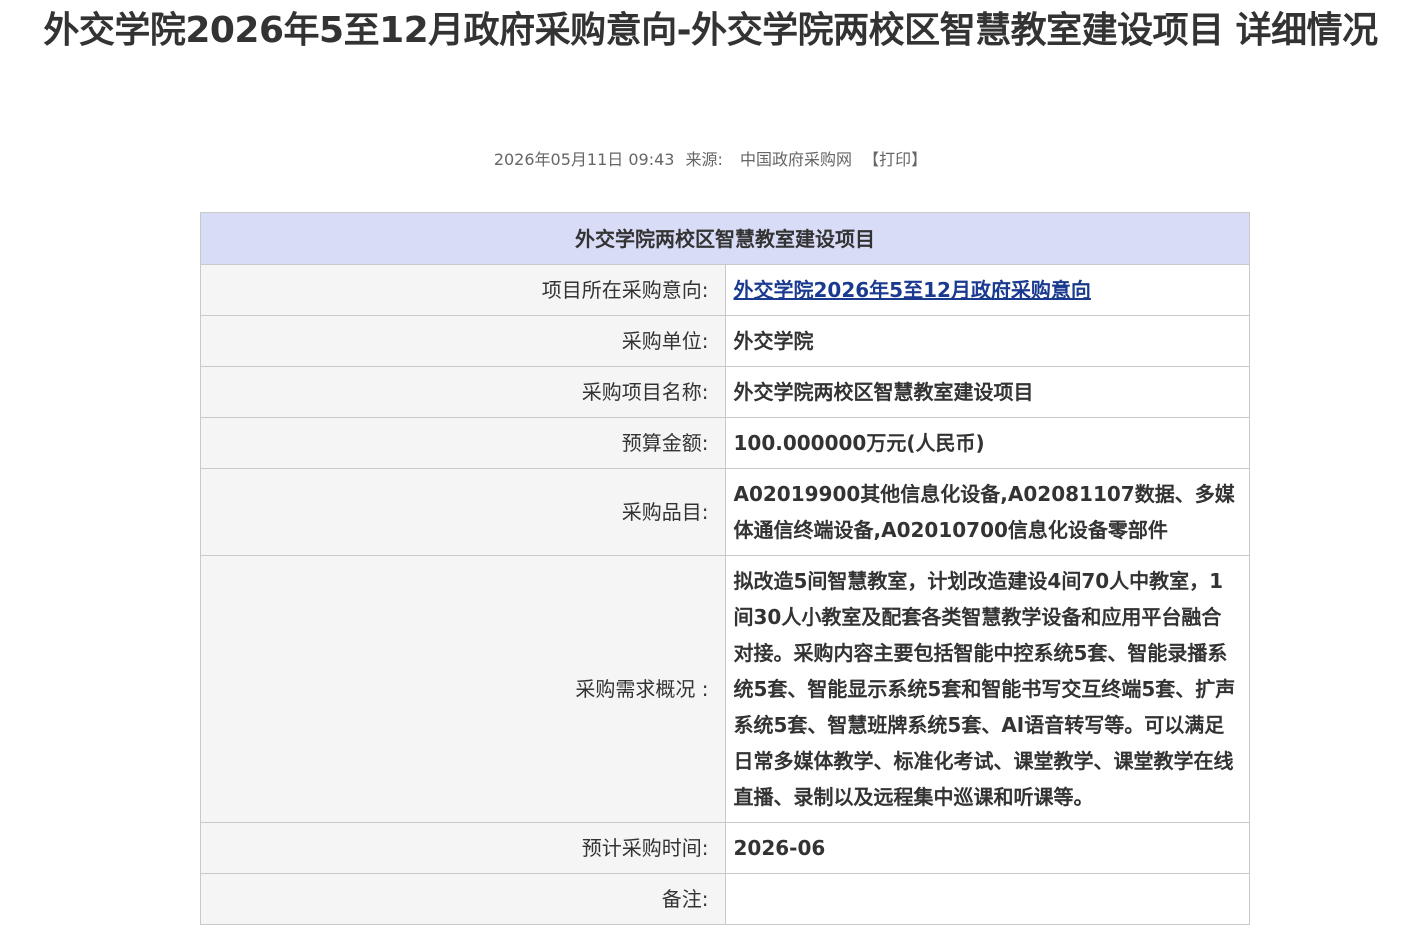 The height and width of the screenshot is (925, 1421). Describe the element at coordinates (463, 512) in the screenshot. I see `row-label-category: 采购品目:` at that location.